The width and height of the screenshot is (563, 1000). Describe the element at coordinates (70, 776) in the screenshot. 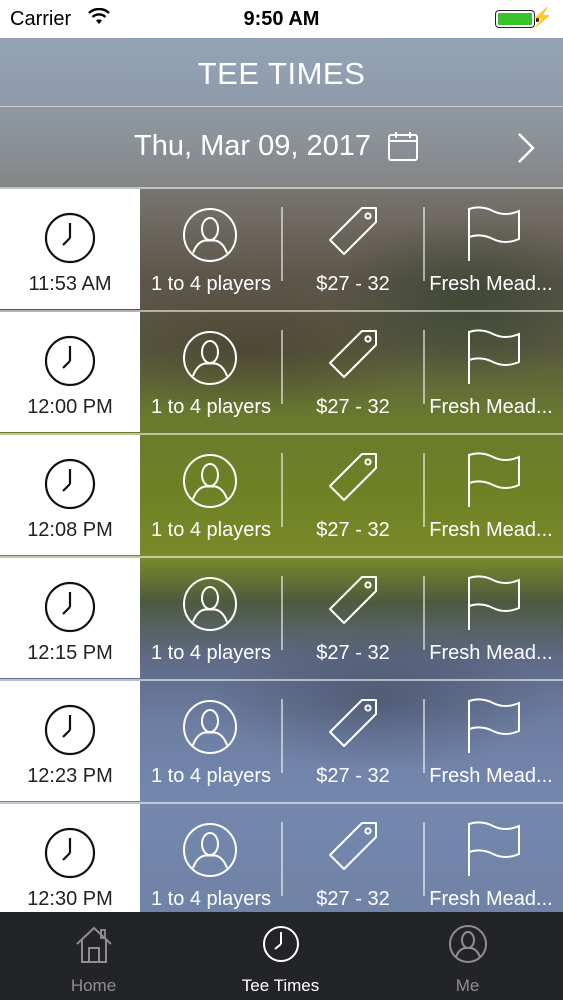

I see `tee-time-label: 12:23 PM` at that location.